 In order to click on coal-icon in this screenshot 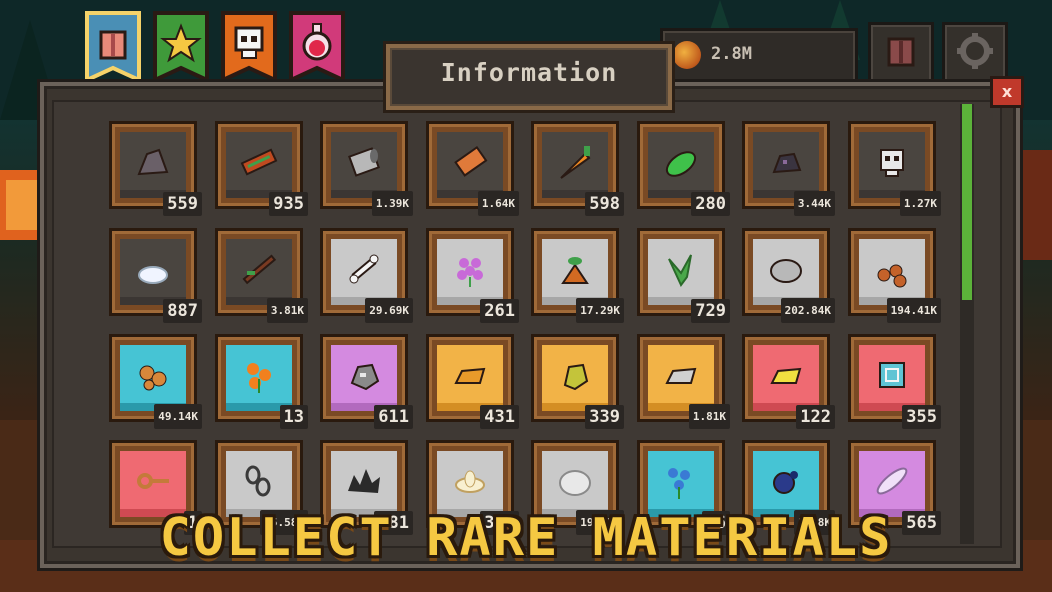, I will do `click(787, 163)`.